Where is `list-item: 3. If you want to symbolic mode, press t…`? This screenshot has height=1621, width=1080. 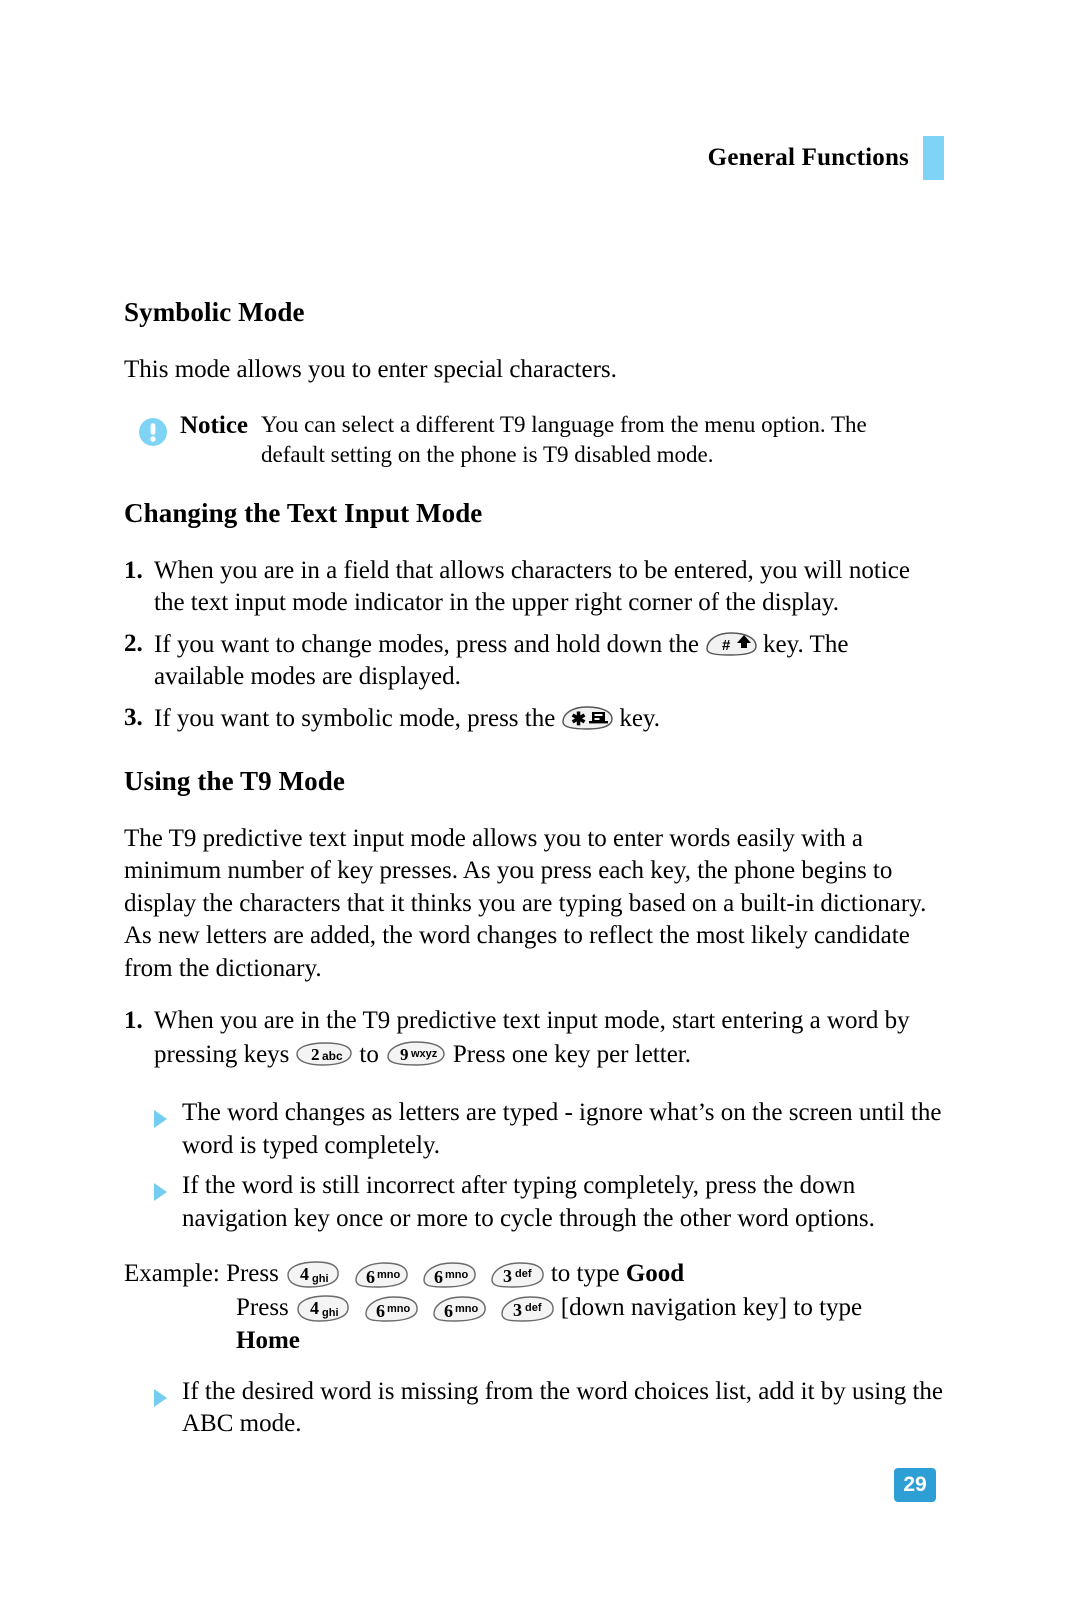 list-item: 3. If you want to symbolic mode, press t… is located at coordinates (534, 719).